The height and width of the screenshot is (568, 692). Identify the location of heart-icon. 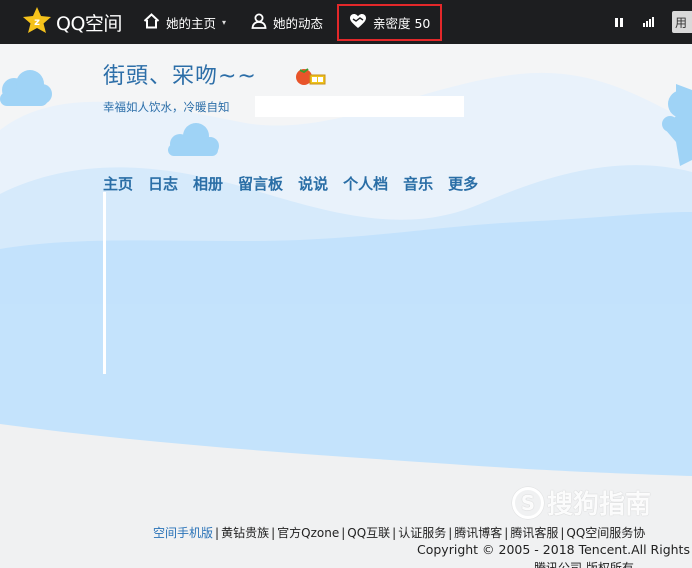
(358, 22).